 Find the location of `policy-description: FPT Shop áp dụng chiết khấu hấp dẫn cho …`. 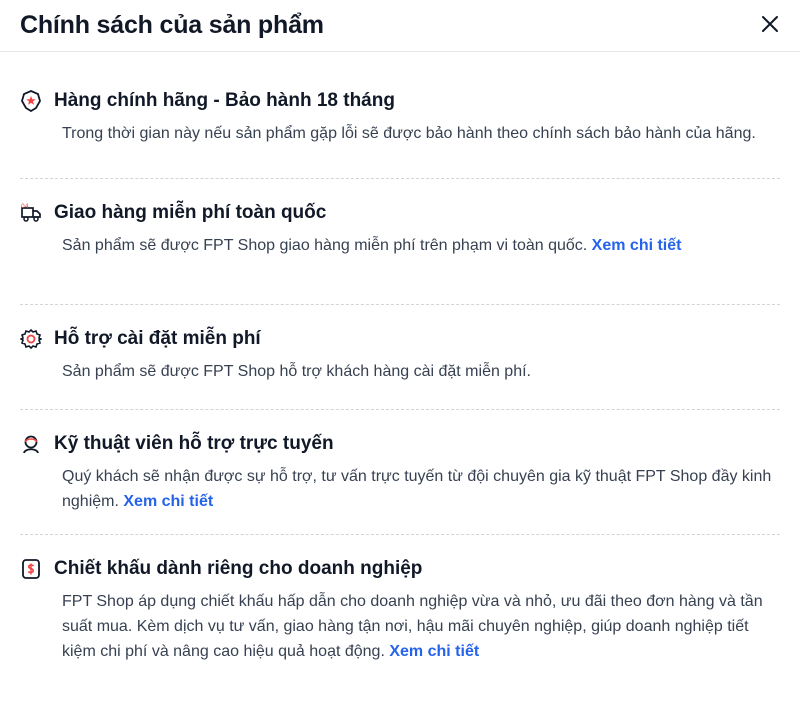

policy-description: FPT Shop áp dụng chiết khấu hấp dẫn cho … is located at coordinates (422, 626).